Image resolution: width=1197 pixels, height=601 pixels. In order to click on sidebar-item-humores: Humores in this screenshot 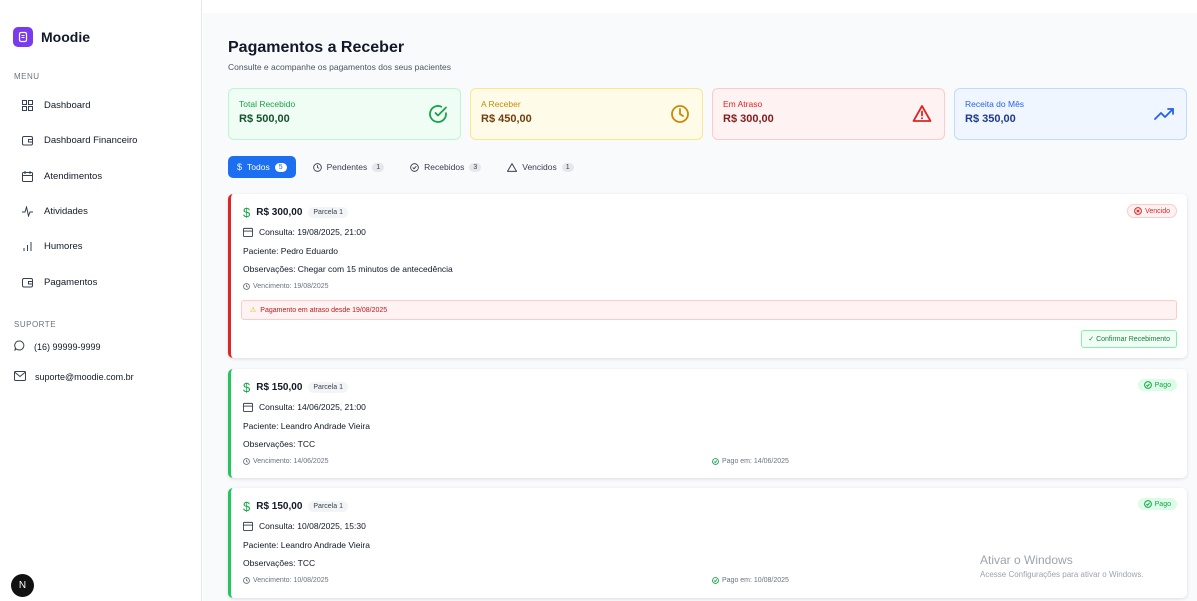, I will do `click(52, 246)`.